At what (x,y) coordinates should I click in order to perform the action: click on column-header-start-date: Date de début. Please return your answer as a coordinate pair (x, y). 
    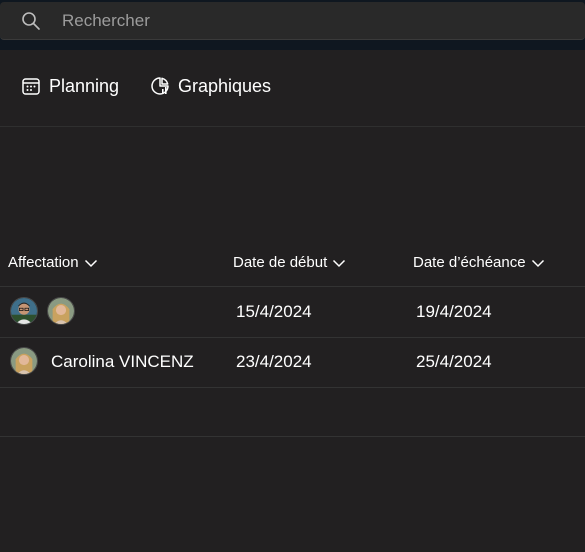
    Looking at the image, I should click on (289, 262).